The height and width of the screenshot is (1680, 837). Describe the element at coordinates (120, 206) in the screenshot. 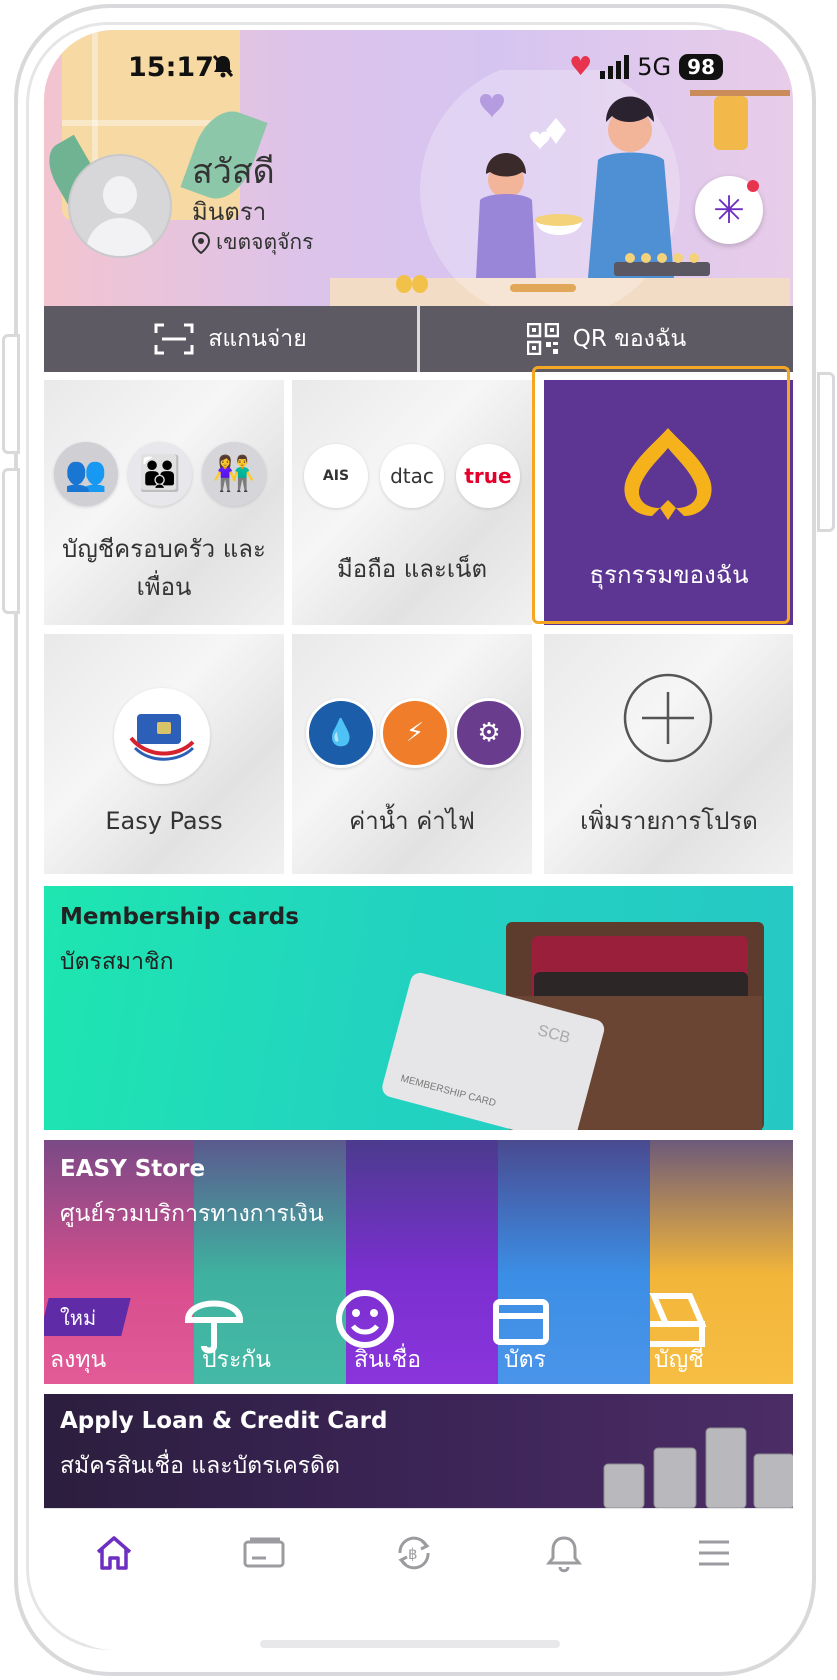

I see `avatar` at that location.